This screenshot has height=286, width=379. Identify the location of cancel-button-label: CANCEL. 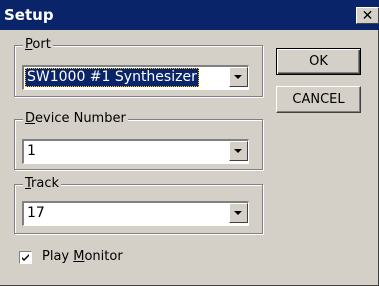
(318, 99).